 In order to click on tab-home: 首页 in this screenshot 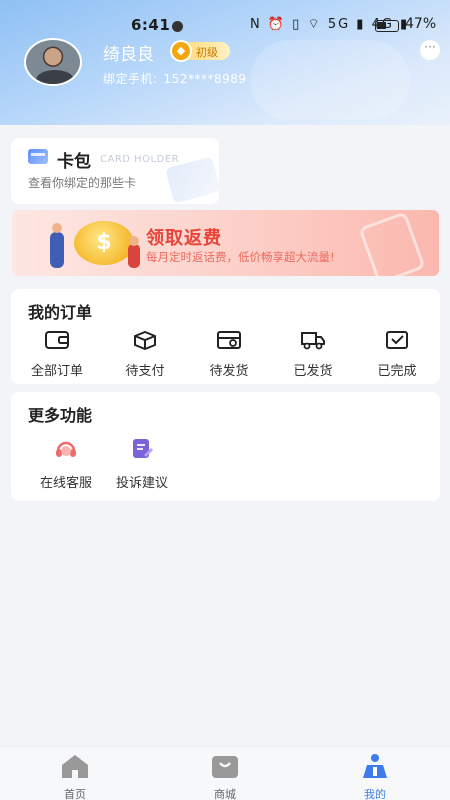, I will do `click(75, 776)`.